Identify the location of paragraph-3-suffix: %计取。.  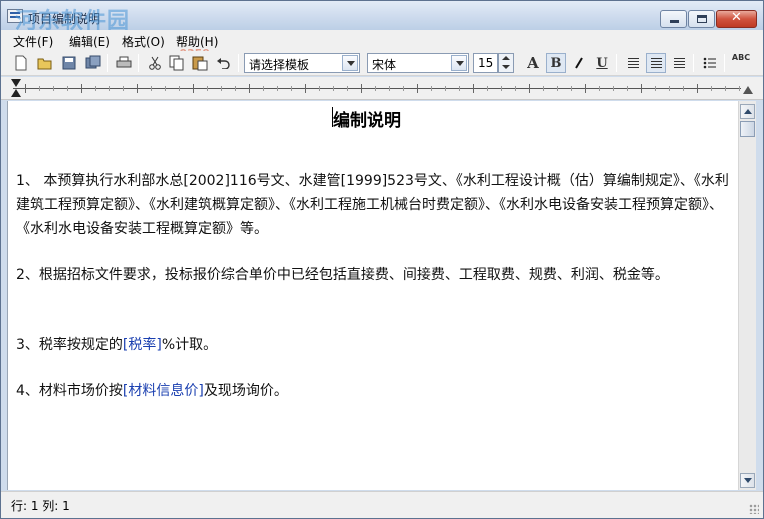
(189, 345).